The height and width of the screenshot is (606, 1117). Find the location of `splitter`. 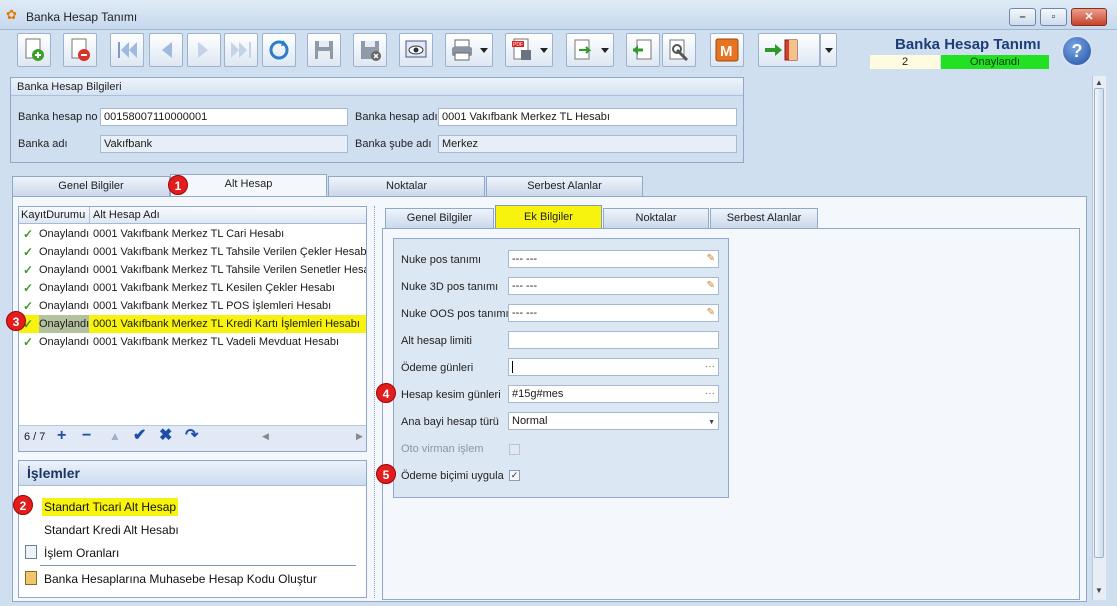

splitter is located at coordinates (375, 402).